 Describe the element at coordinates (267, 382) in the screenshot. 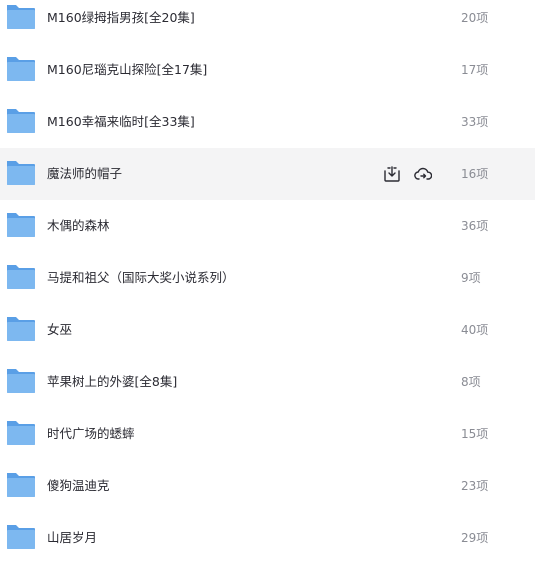

I see `folder-row: 苹果树上的外婆[全8集] 8项` at that location.